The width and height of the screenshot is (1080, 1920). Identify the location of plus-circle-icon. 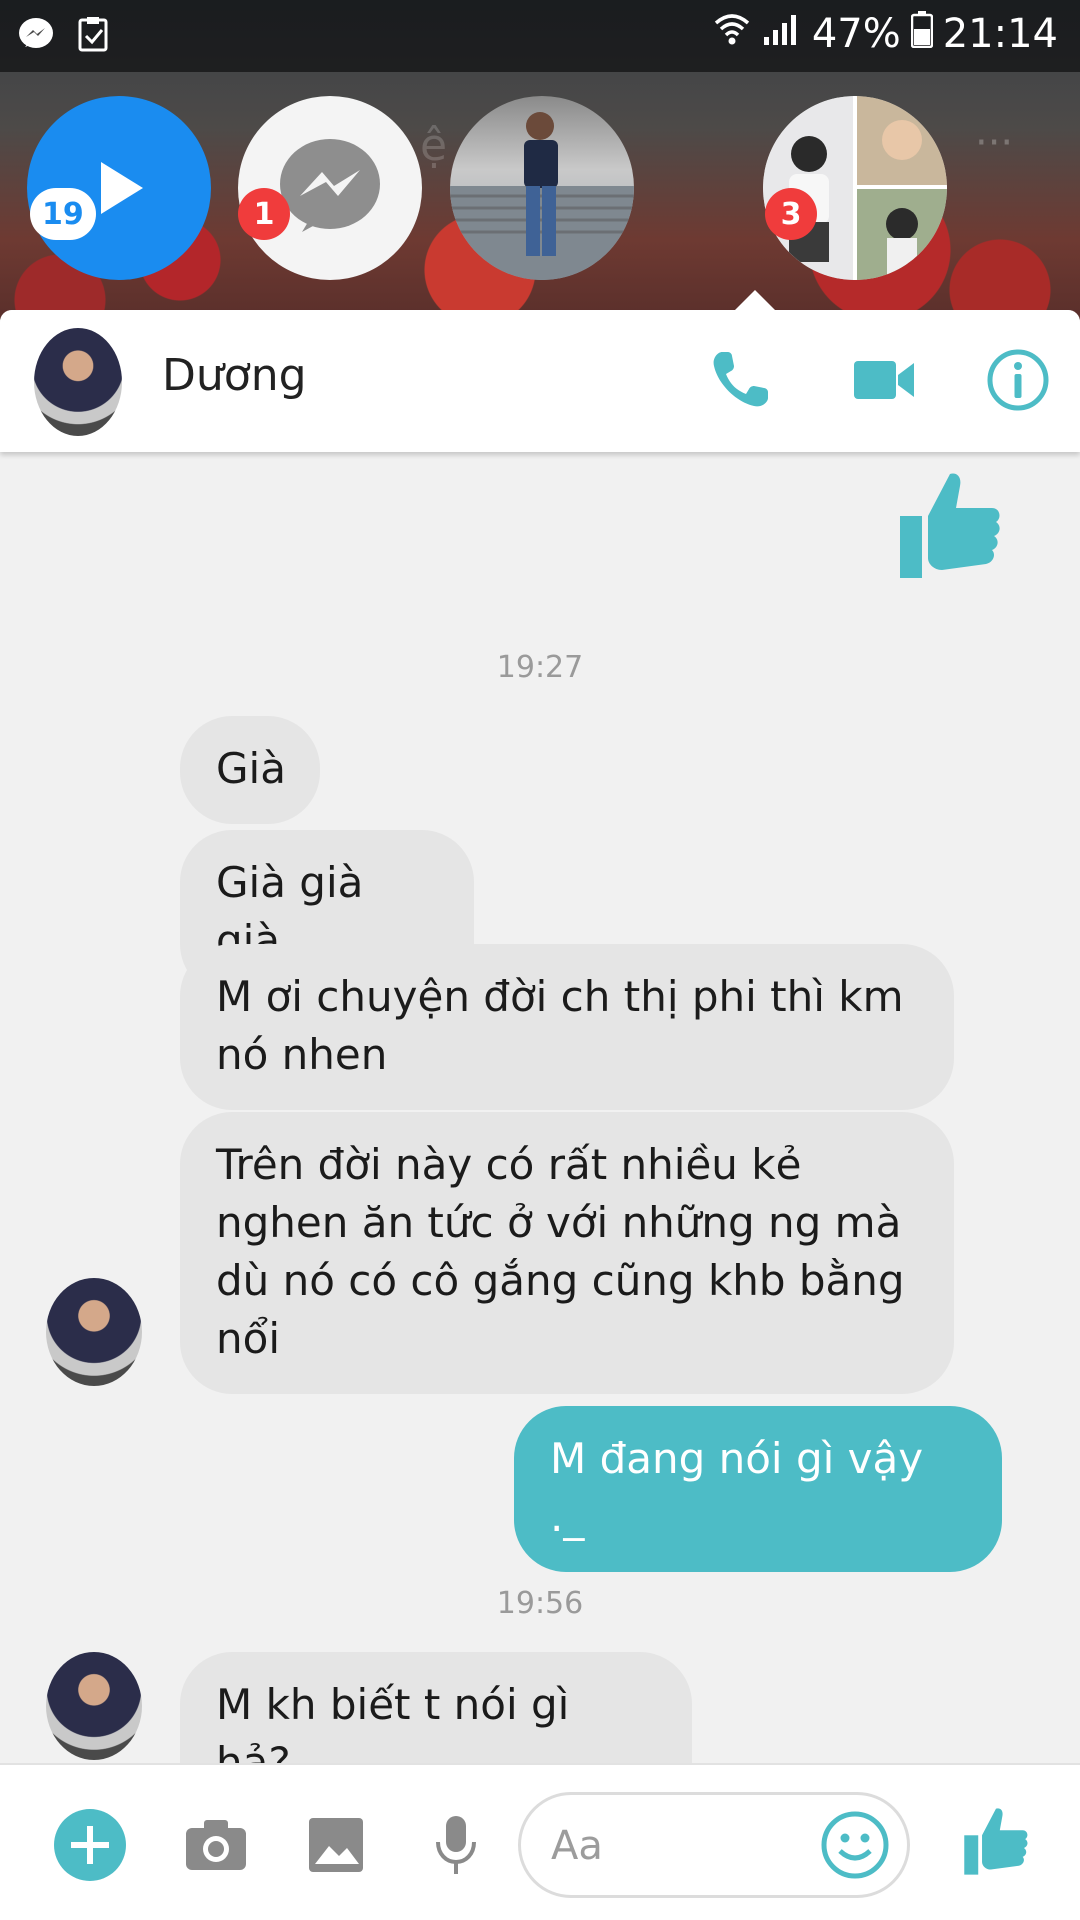
(90, 1845).